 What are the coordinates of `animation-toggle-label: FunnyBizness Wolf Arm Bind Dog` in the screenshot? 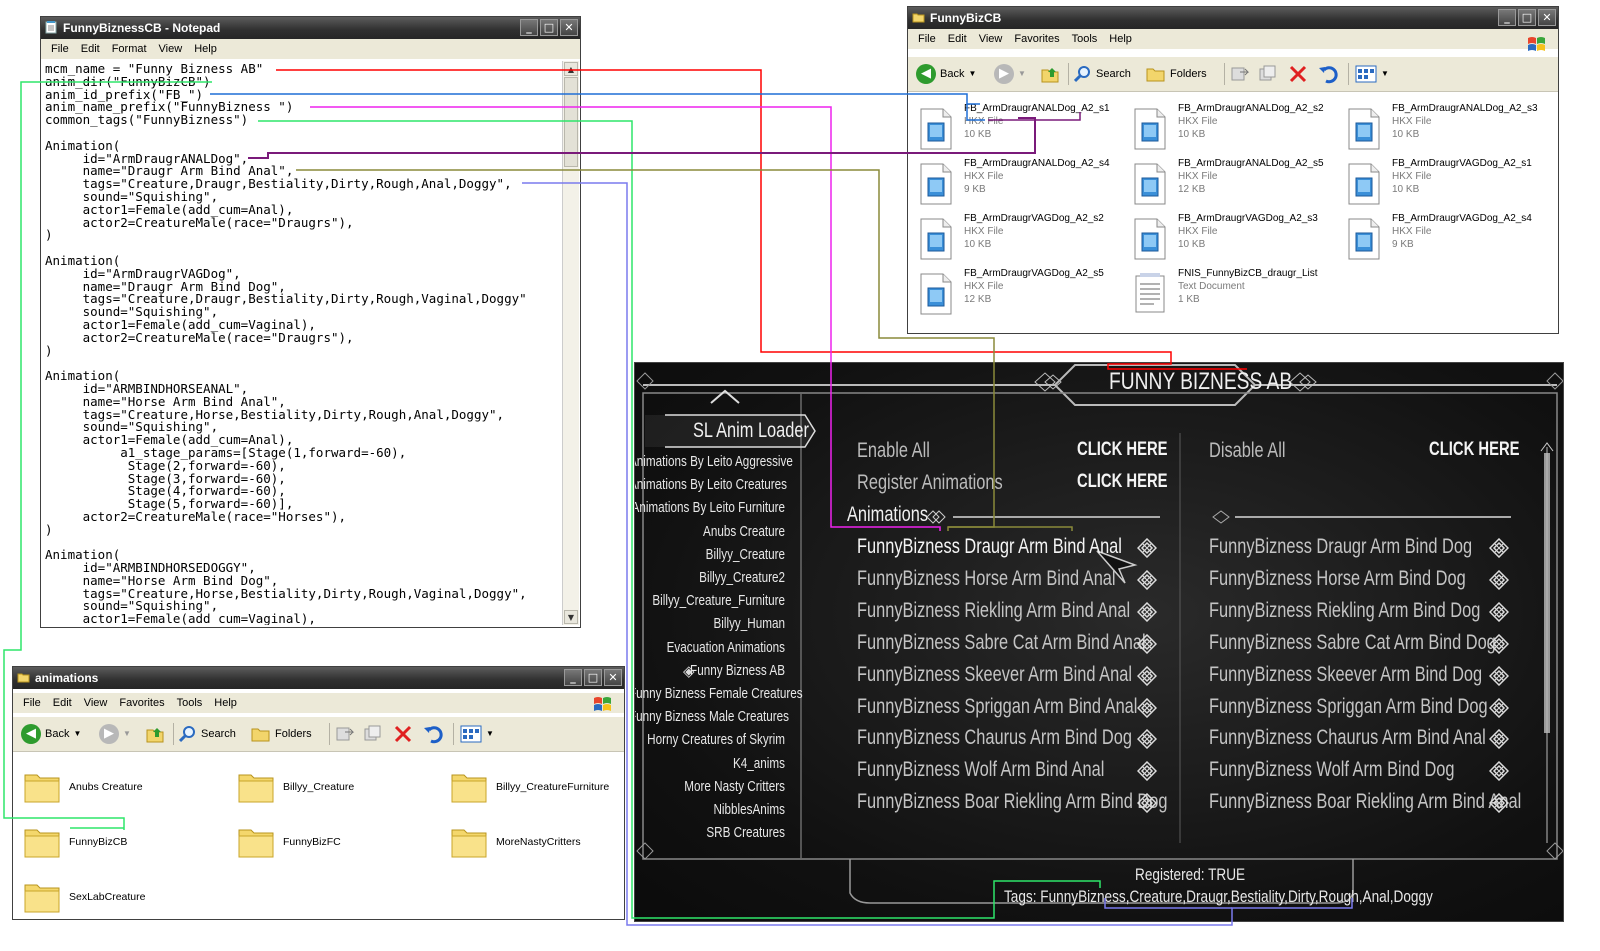 It's located at (1332, 770).